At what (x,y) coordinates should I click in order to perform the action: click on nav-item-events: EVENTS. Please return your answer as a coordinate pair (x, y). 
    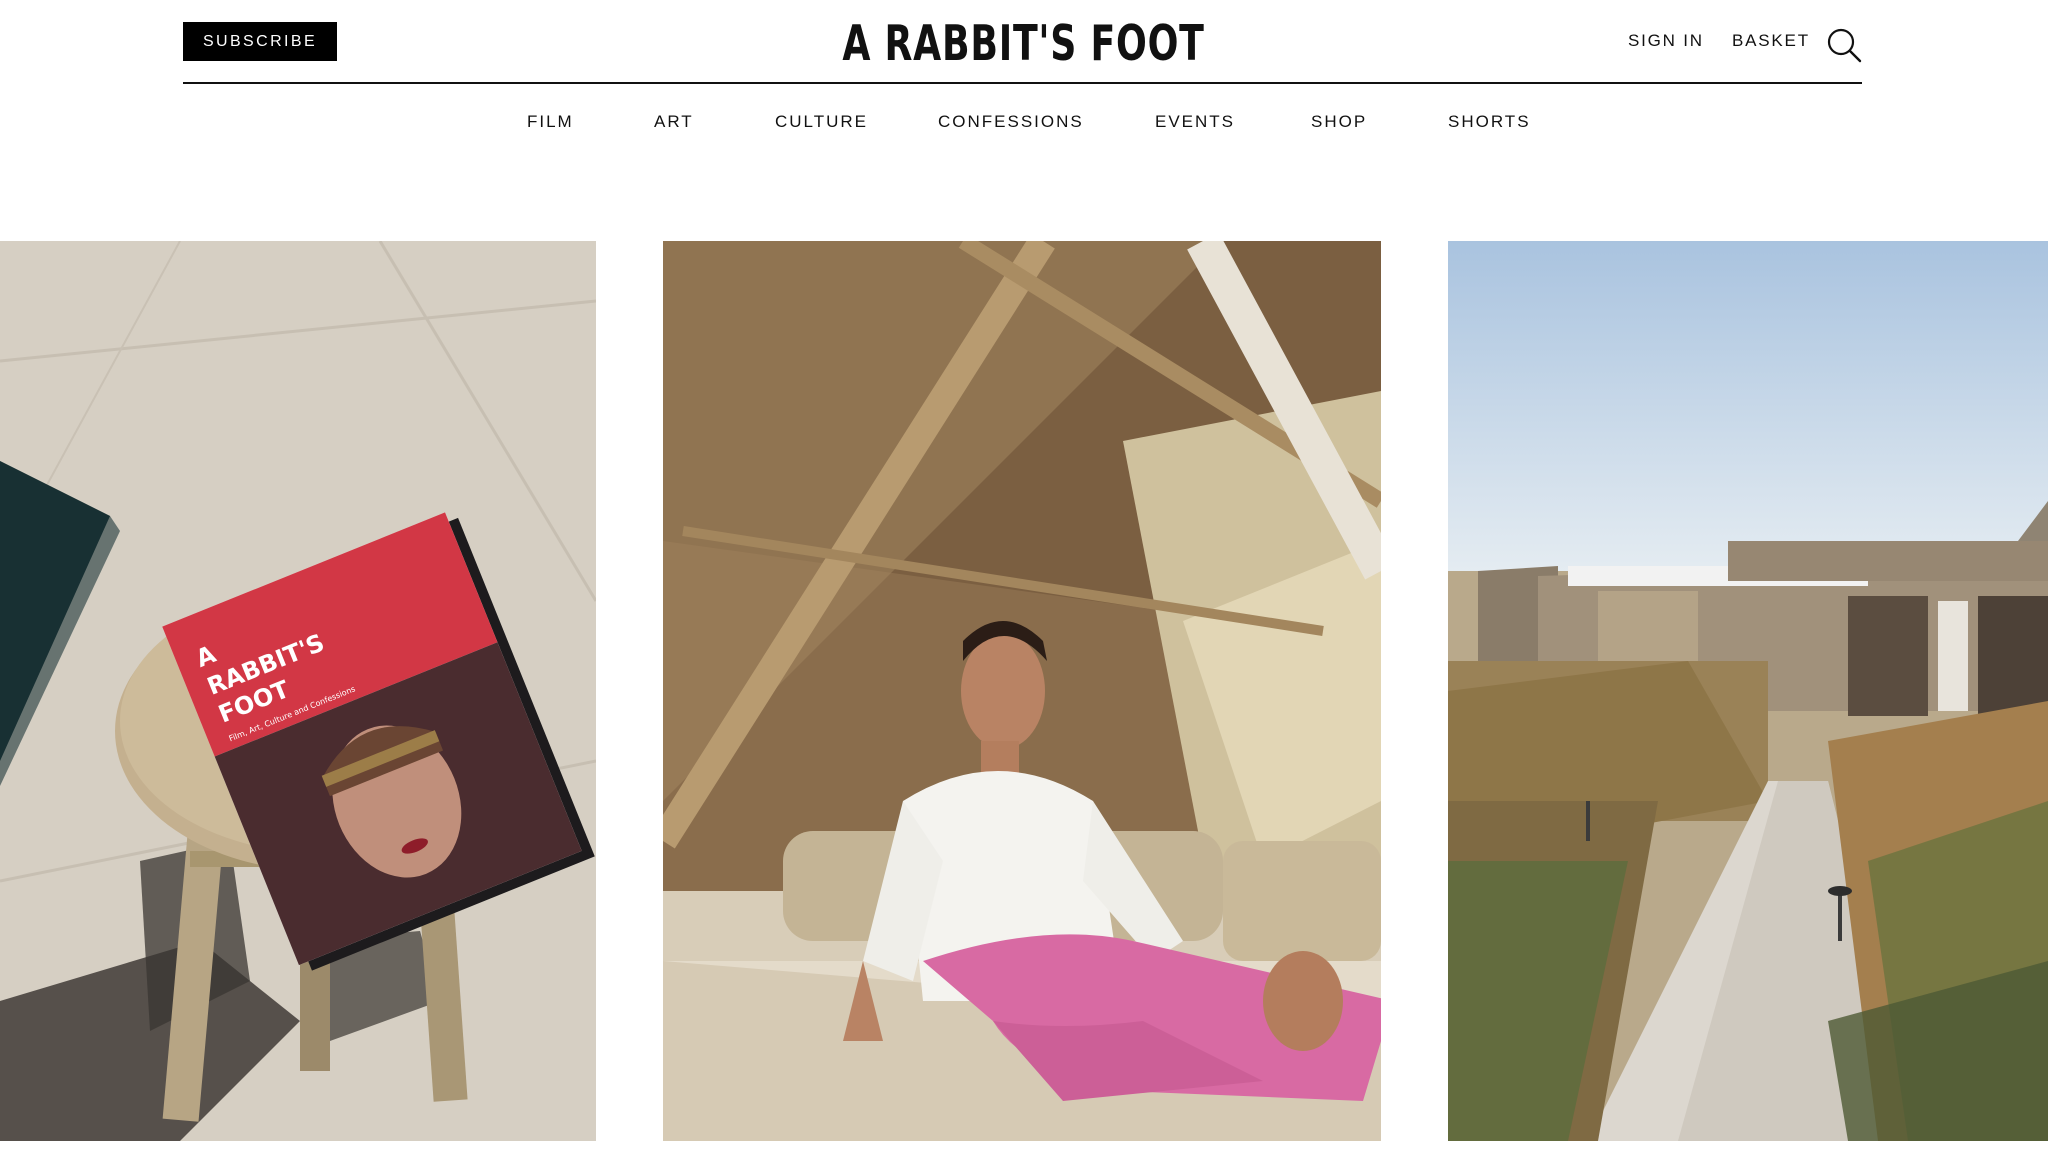
    Looking at the image, I should click on (1195, 122).